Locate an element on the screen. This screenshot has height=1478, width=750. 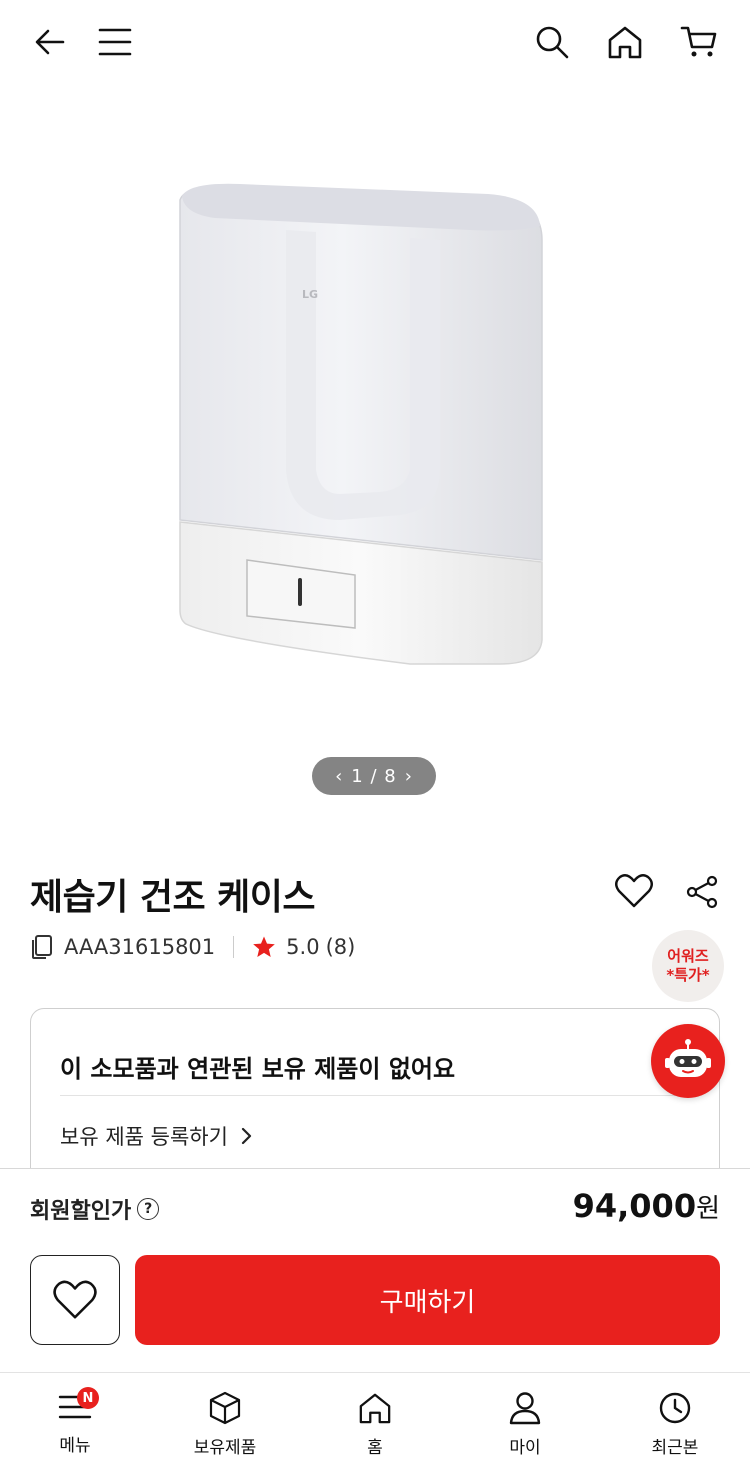
product-logo: LG is located at coordinates (310, 294).